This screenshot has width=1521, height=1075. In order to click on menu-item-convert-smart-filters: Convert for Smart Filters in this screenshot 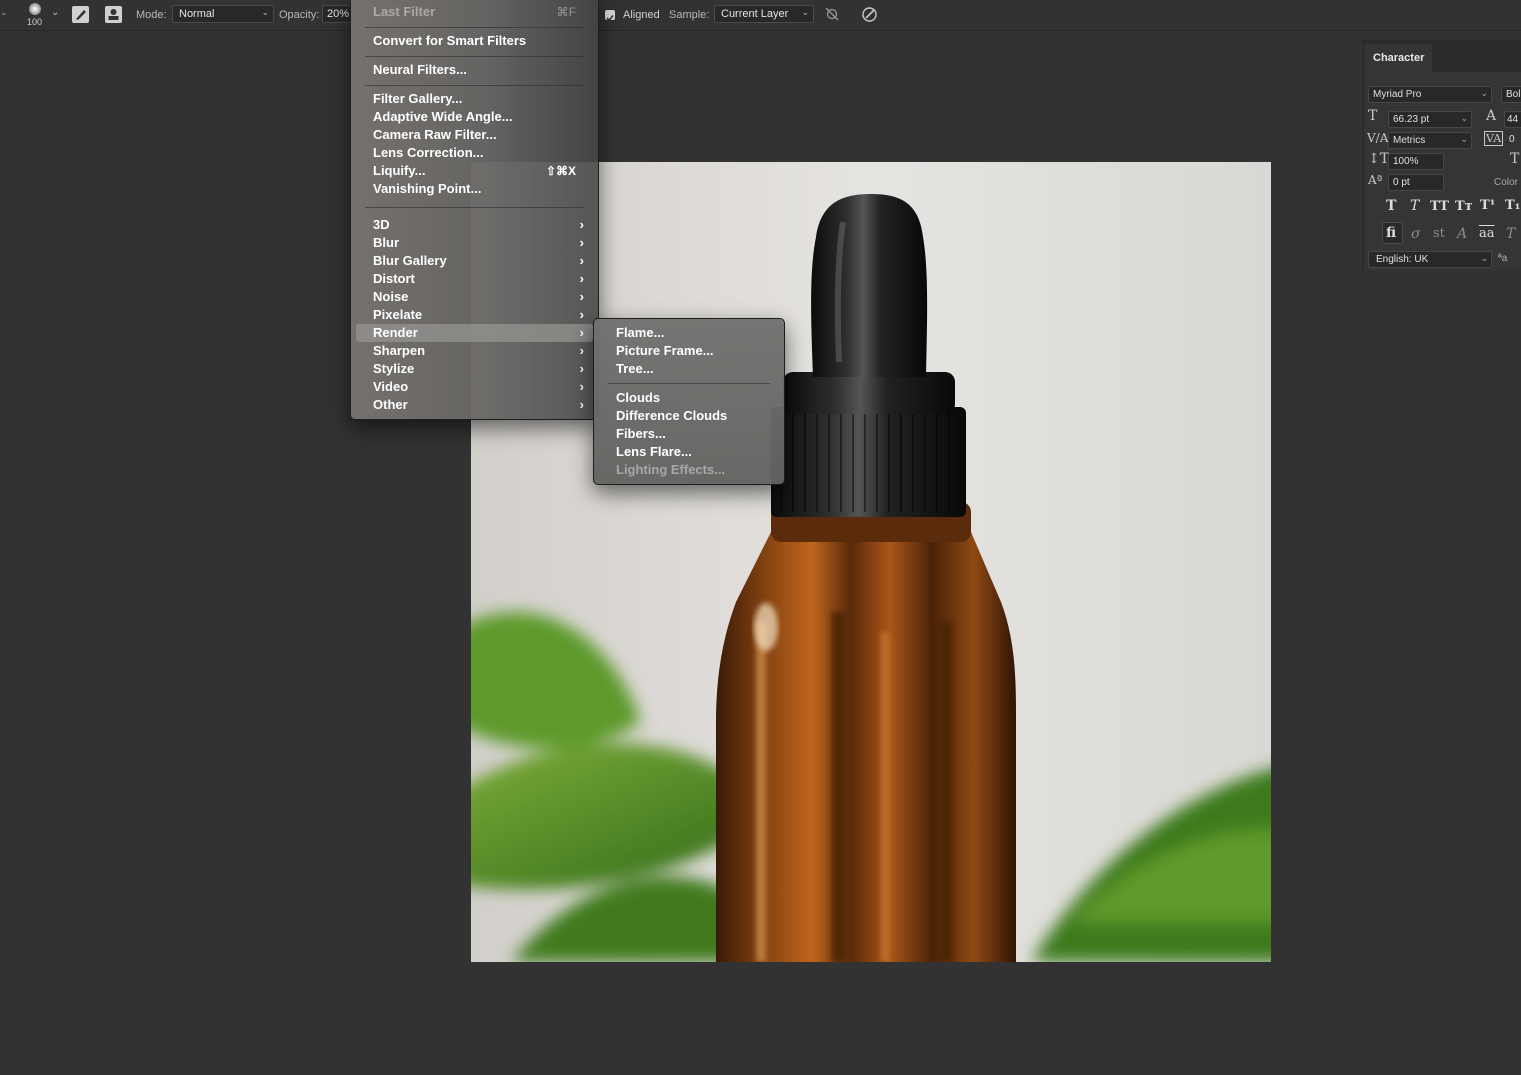, I will do `click(474, 41)`.